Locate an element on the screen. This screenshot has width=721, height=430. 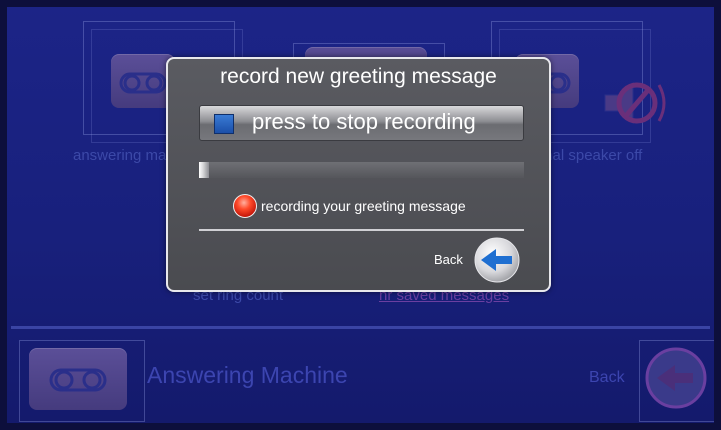
record-dot-icon is located at coordinates (245, 206).